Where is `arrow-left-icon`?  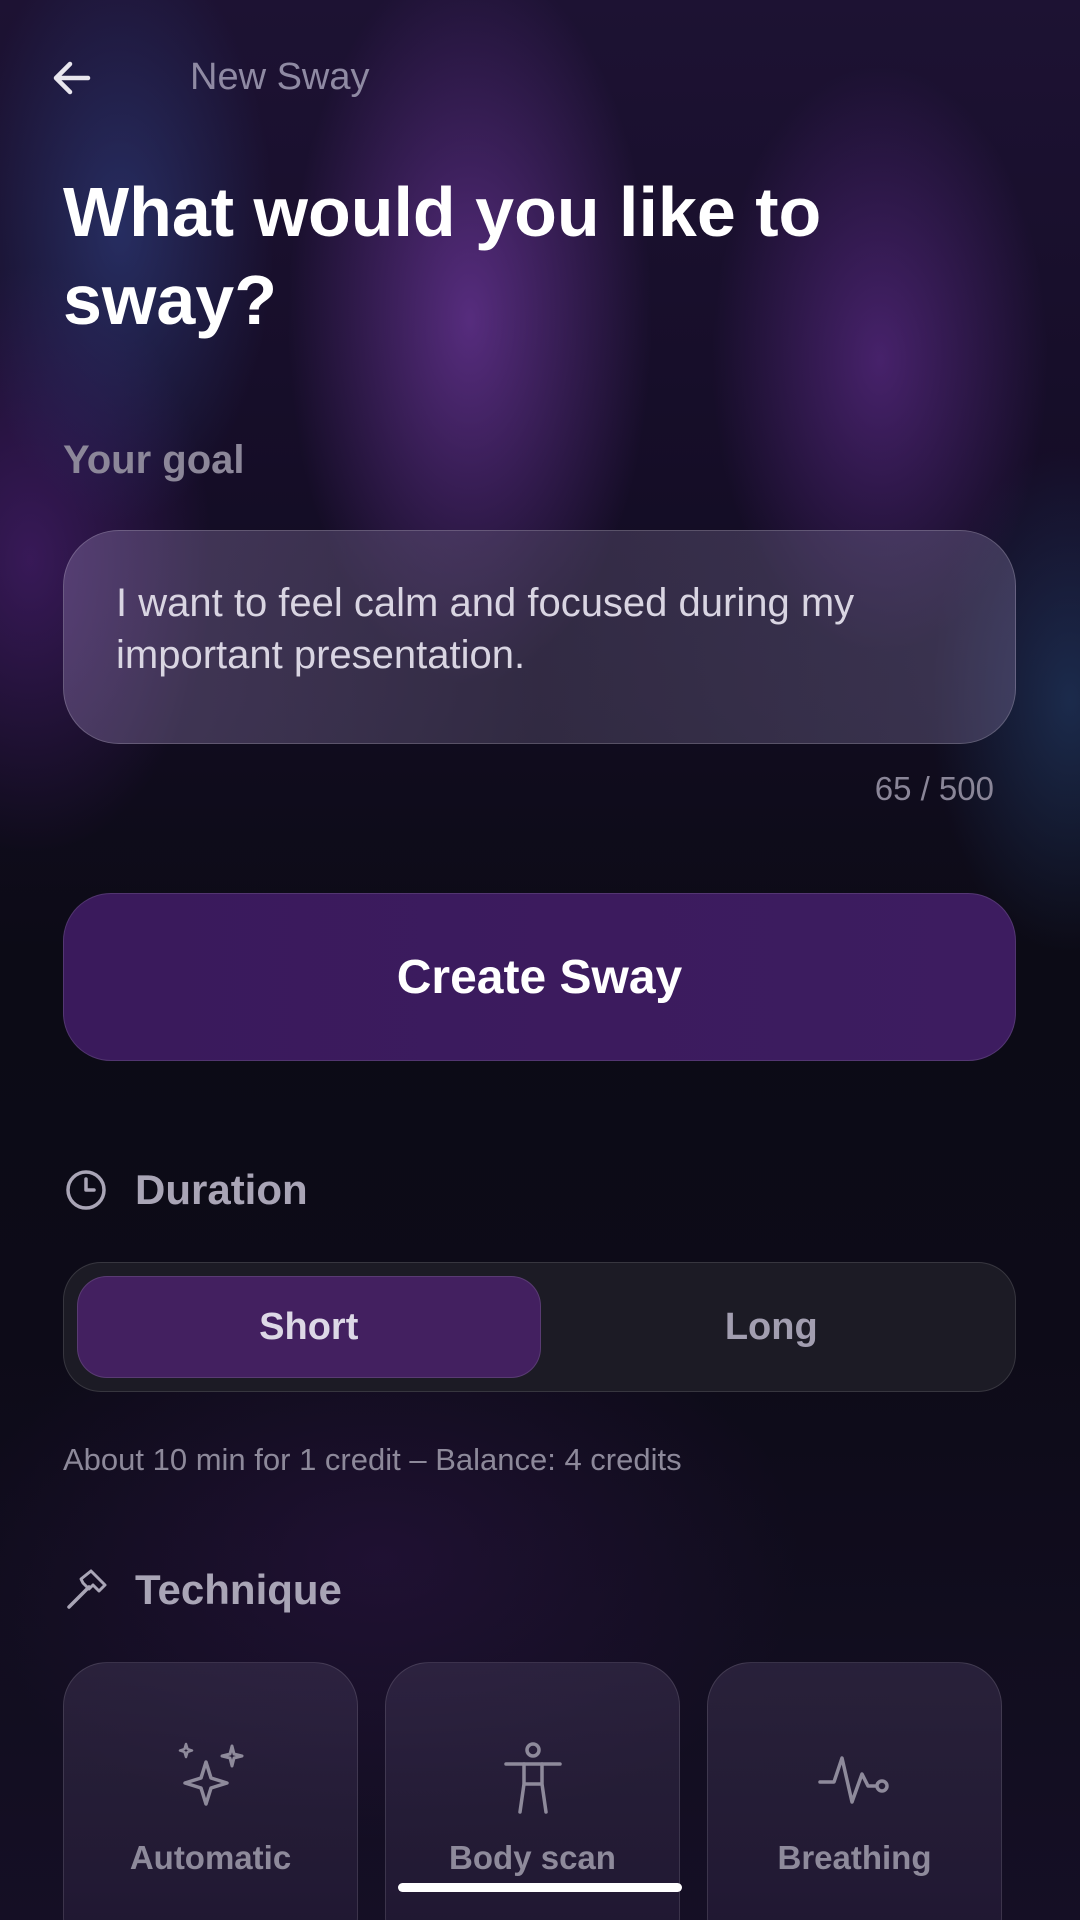 arrow-left-icon is located at coordinates (72, 78).